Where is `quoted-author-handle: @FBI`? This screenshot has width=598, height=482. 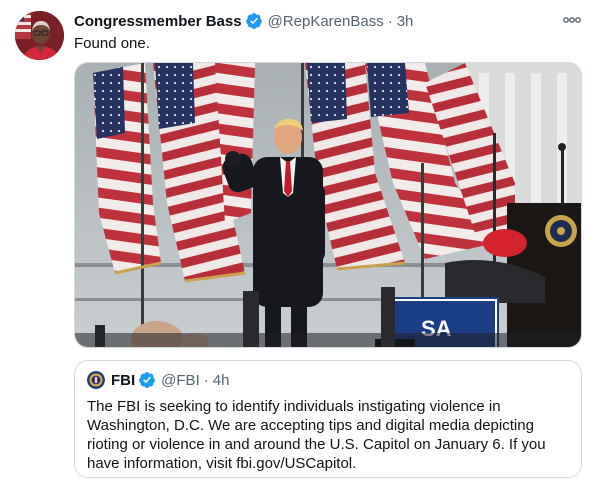 quoted-author-handle: @FBI is located at coordinates (180, 380).